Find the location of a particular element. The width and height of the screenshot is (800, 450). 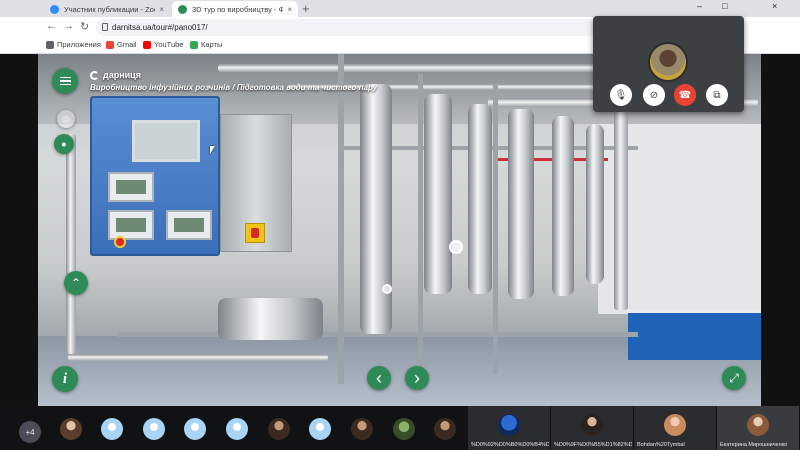

bookmark-gmail: Gmail is located at coordinates (121, 44).